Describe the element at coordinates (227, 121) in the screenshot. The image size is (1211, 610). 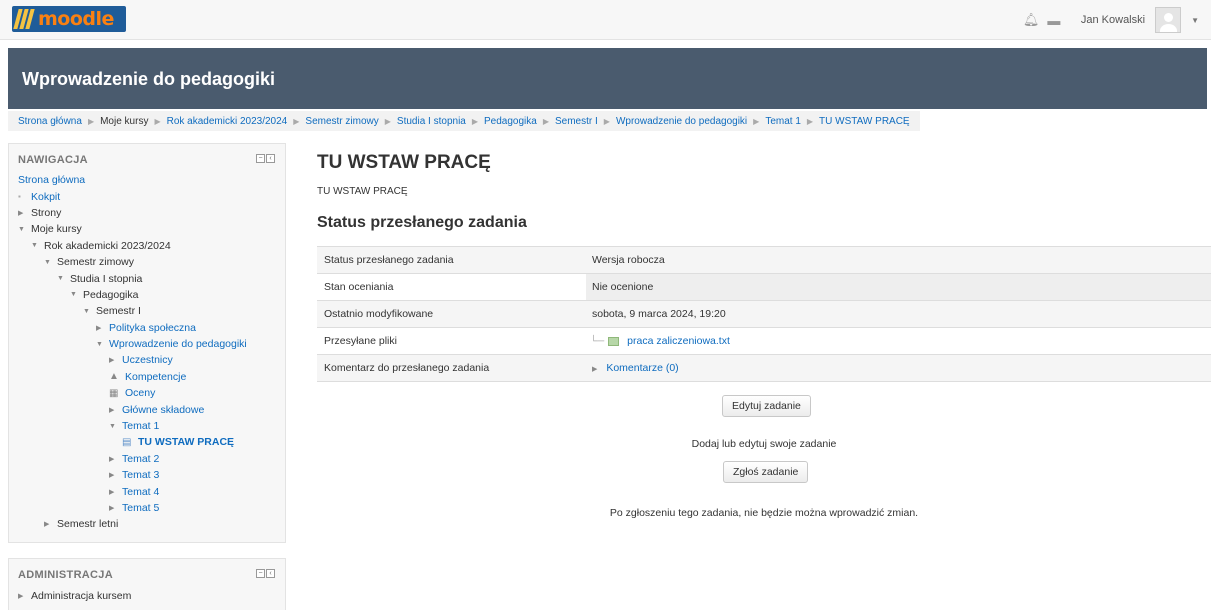
I see `breadcrumb-item: Rok akademicki 2023/2024` at that location.